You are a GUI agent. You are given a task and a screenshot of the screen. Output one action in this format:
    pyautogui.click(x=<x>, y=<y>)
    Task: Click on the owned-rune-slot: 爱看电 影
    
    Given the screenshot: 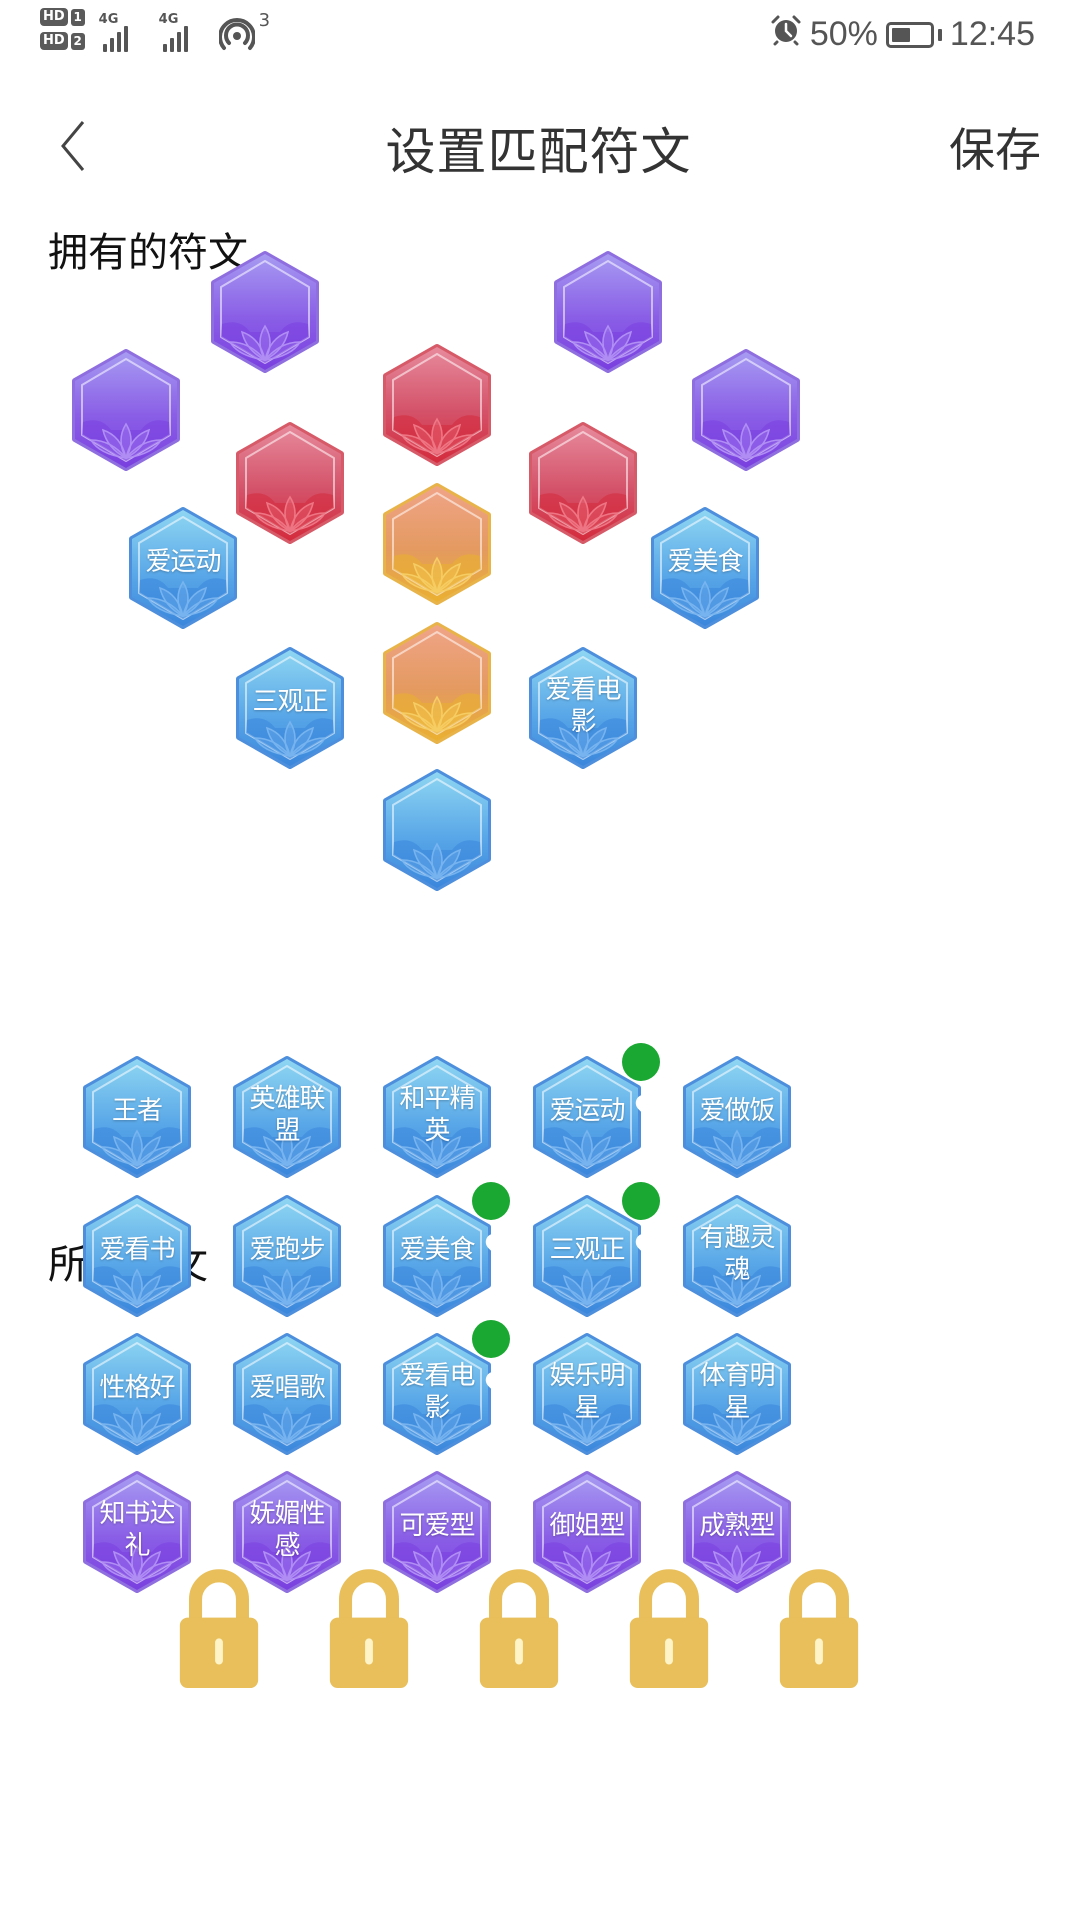 What is the action you would take?
    pyautogui.click(x=583, y=708)
    